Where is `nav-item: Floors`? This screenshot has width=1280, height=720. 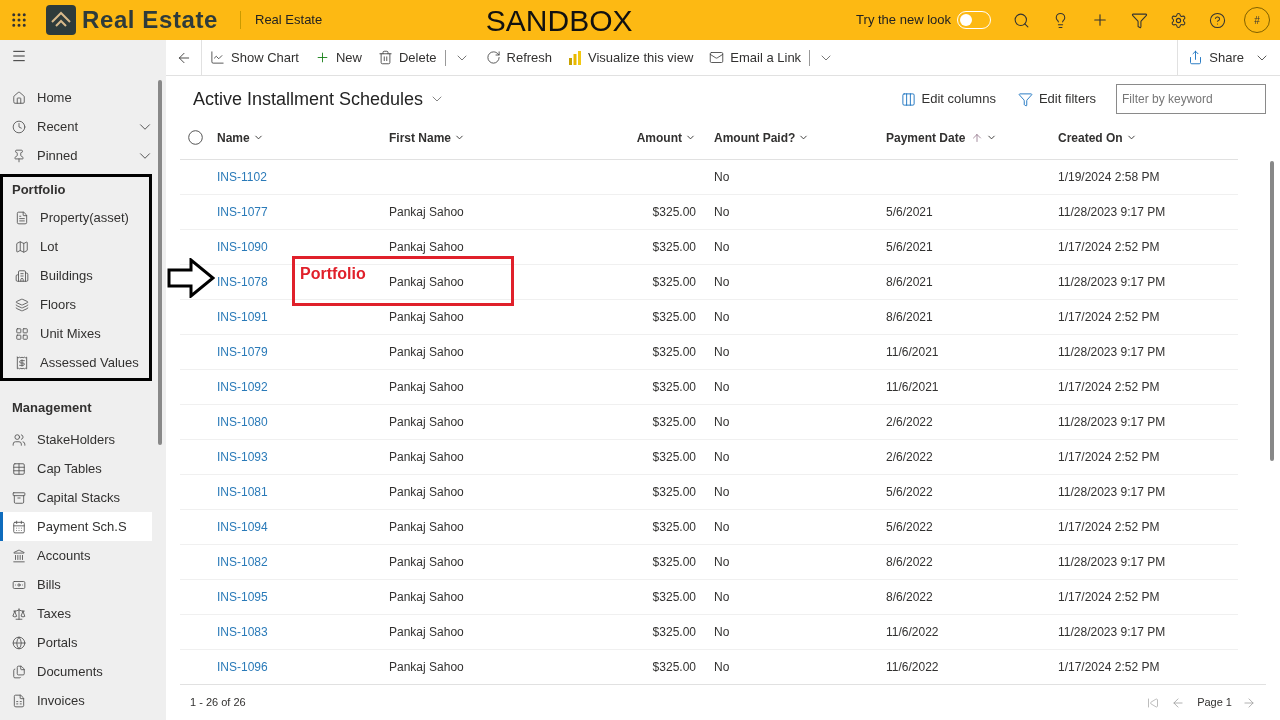
nav-item: Floors is located at coordinates (76, 304).